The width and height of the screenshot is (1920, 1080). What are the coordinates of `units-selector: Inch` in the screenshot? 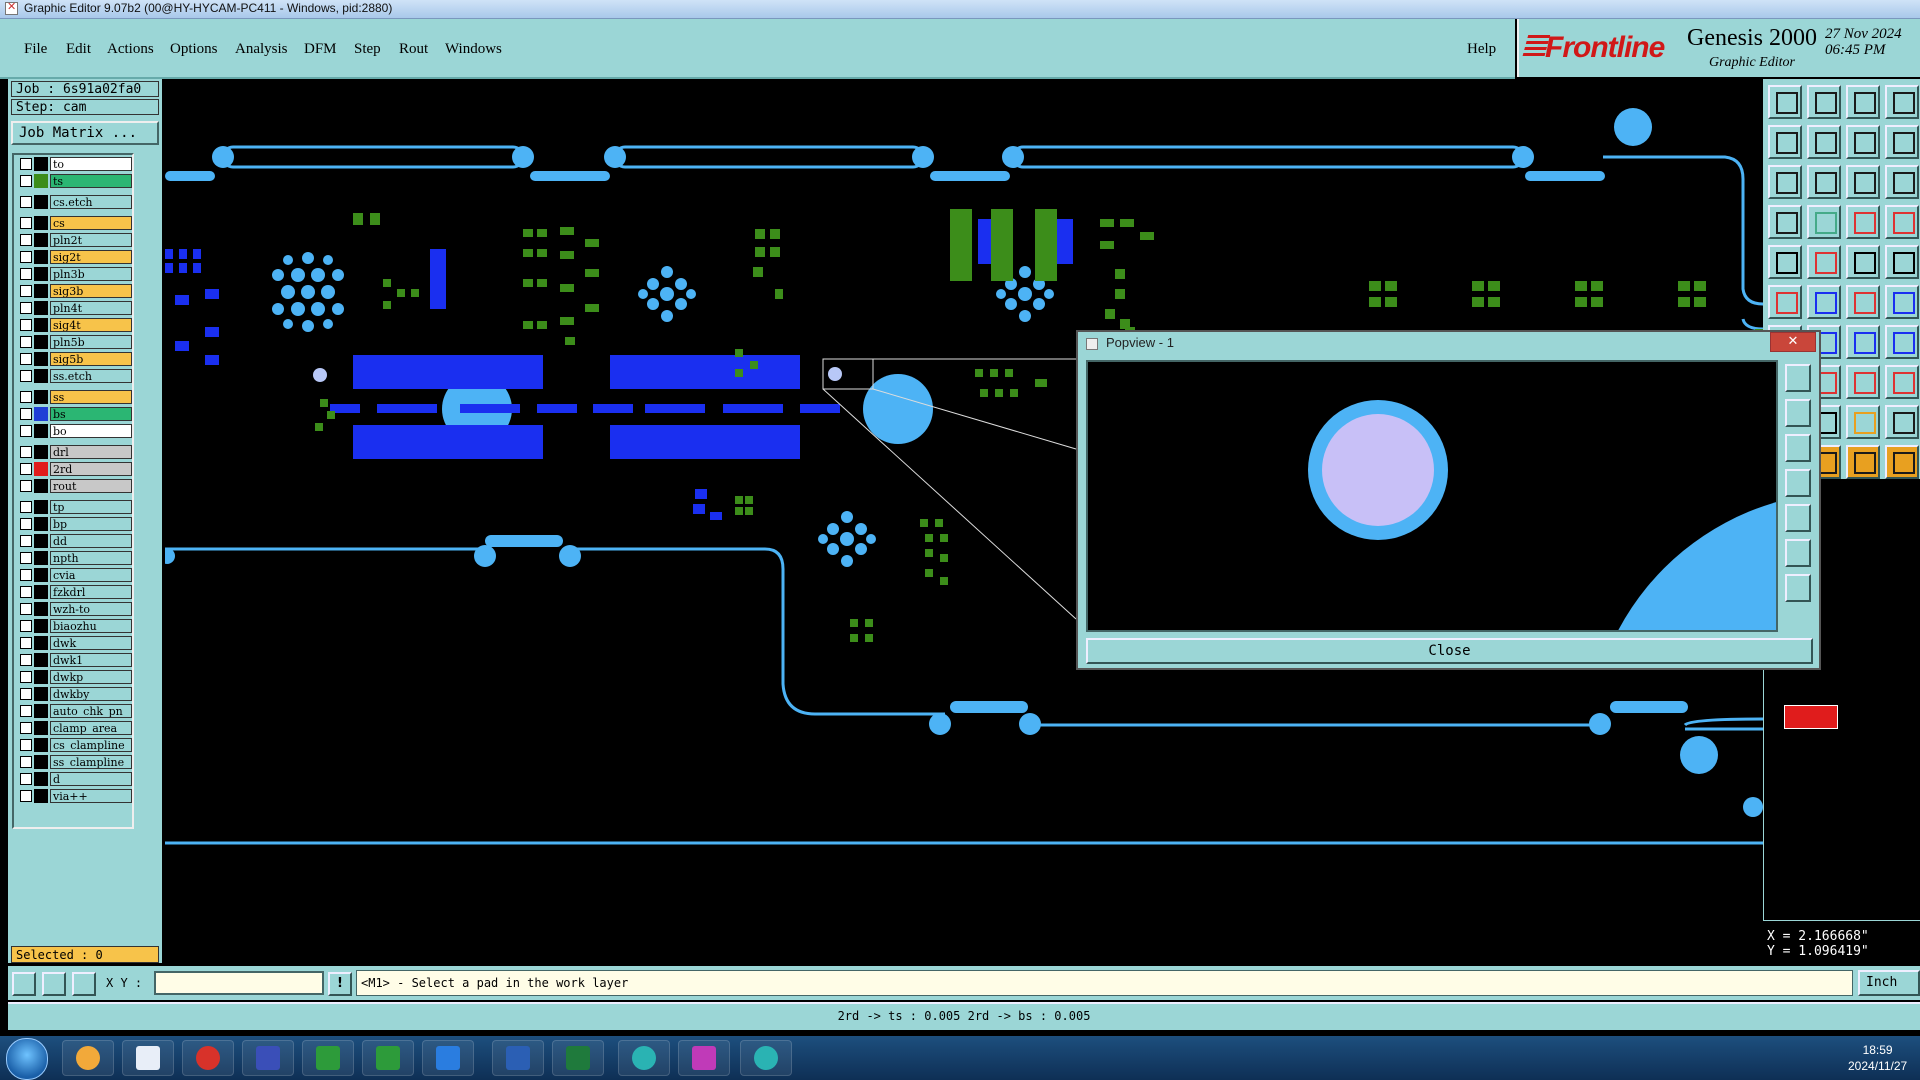 It's located at (1889, 983).